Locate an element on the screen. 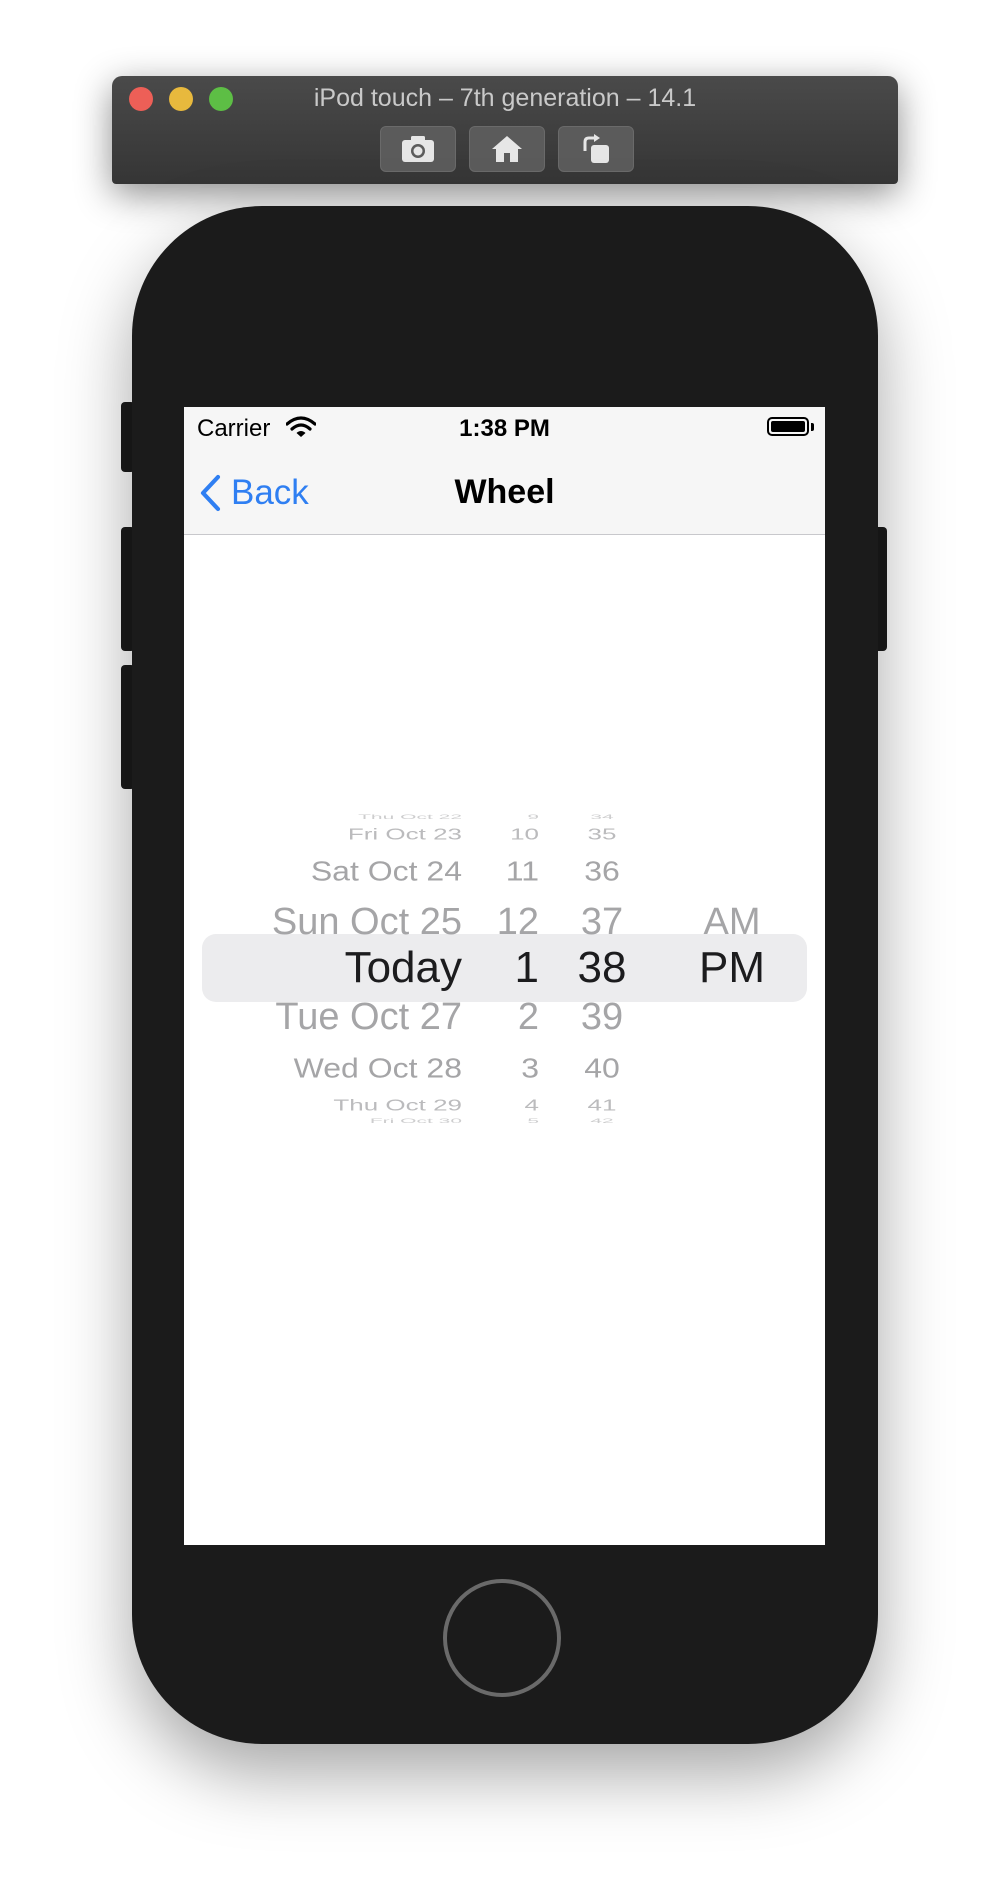 The image size is (1008, 1892). battery-icon is located at coordinates (788, 426).